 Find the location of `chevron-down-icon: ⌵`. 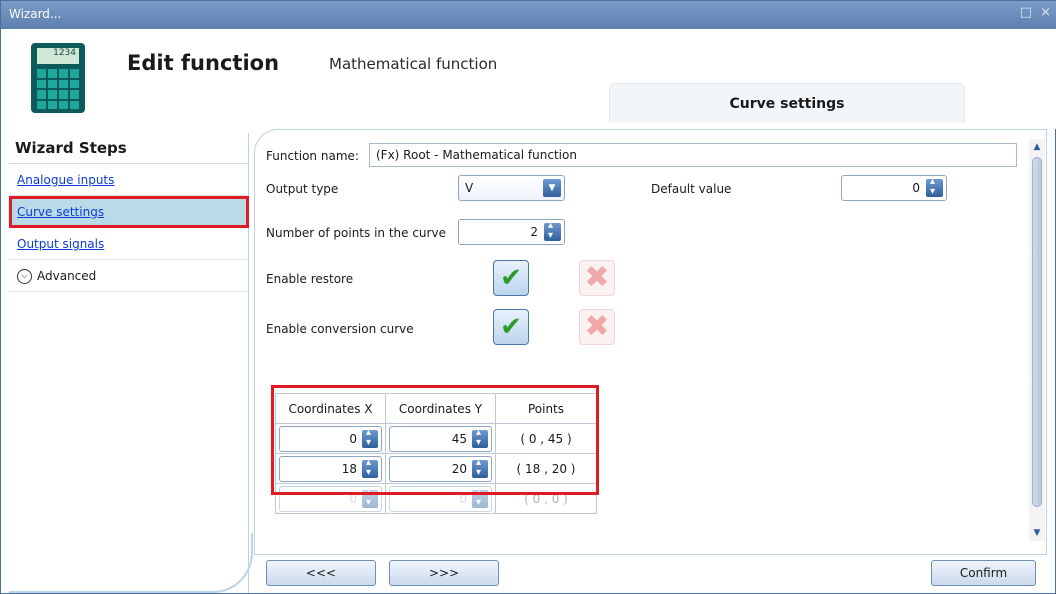

chevron-down-icon: ⌵ is located at coordinates (24, 276).